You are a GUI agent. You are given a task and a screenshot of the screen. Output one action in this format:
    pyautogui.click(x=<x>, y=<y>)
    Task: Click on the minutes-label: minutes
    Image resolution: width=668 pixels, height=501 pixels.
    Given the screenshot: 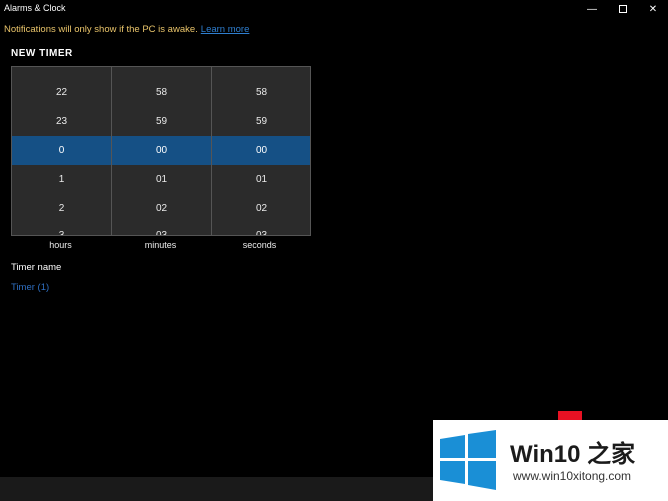 What is the action you would take?
    pyautogui.click(x=160, y=245)
    